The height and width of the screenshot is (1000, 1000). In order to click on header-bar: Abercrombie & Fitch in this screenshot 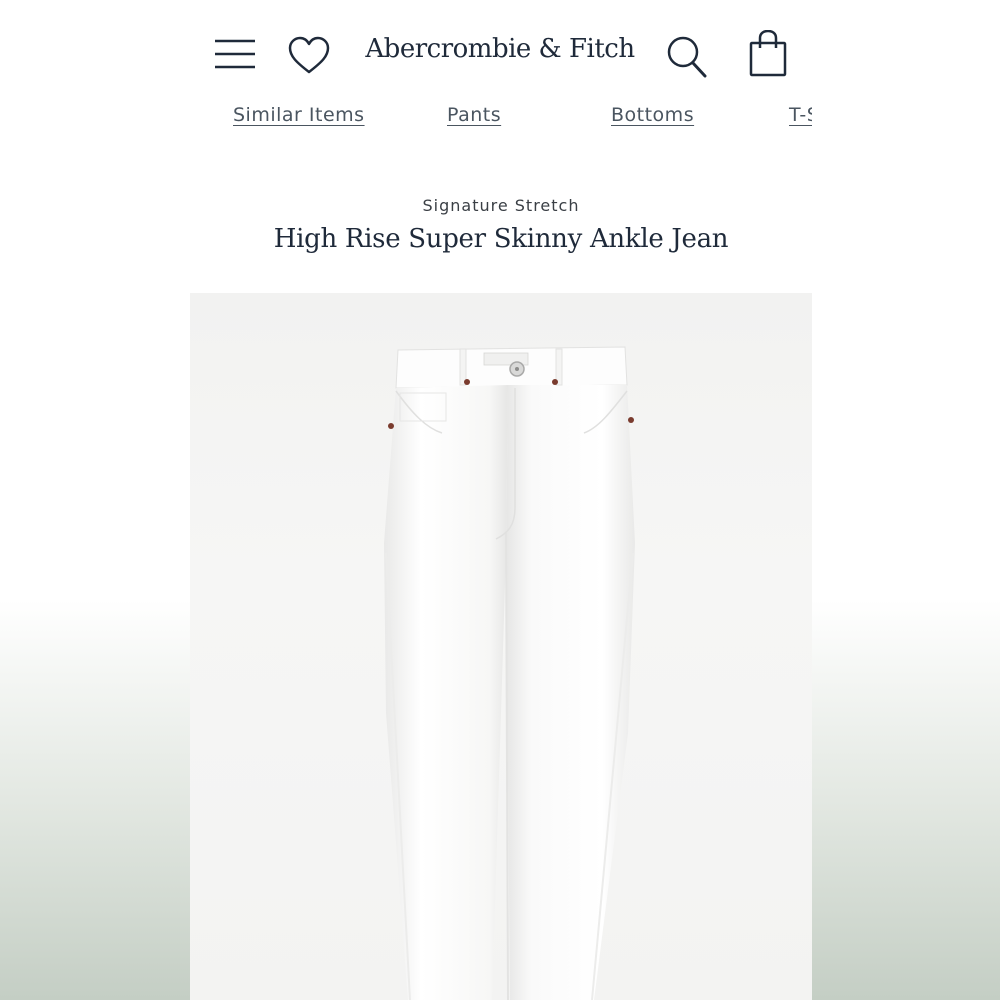, I will do `click(501, 54)`.